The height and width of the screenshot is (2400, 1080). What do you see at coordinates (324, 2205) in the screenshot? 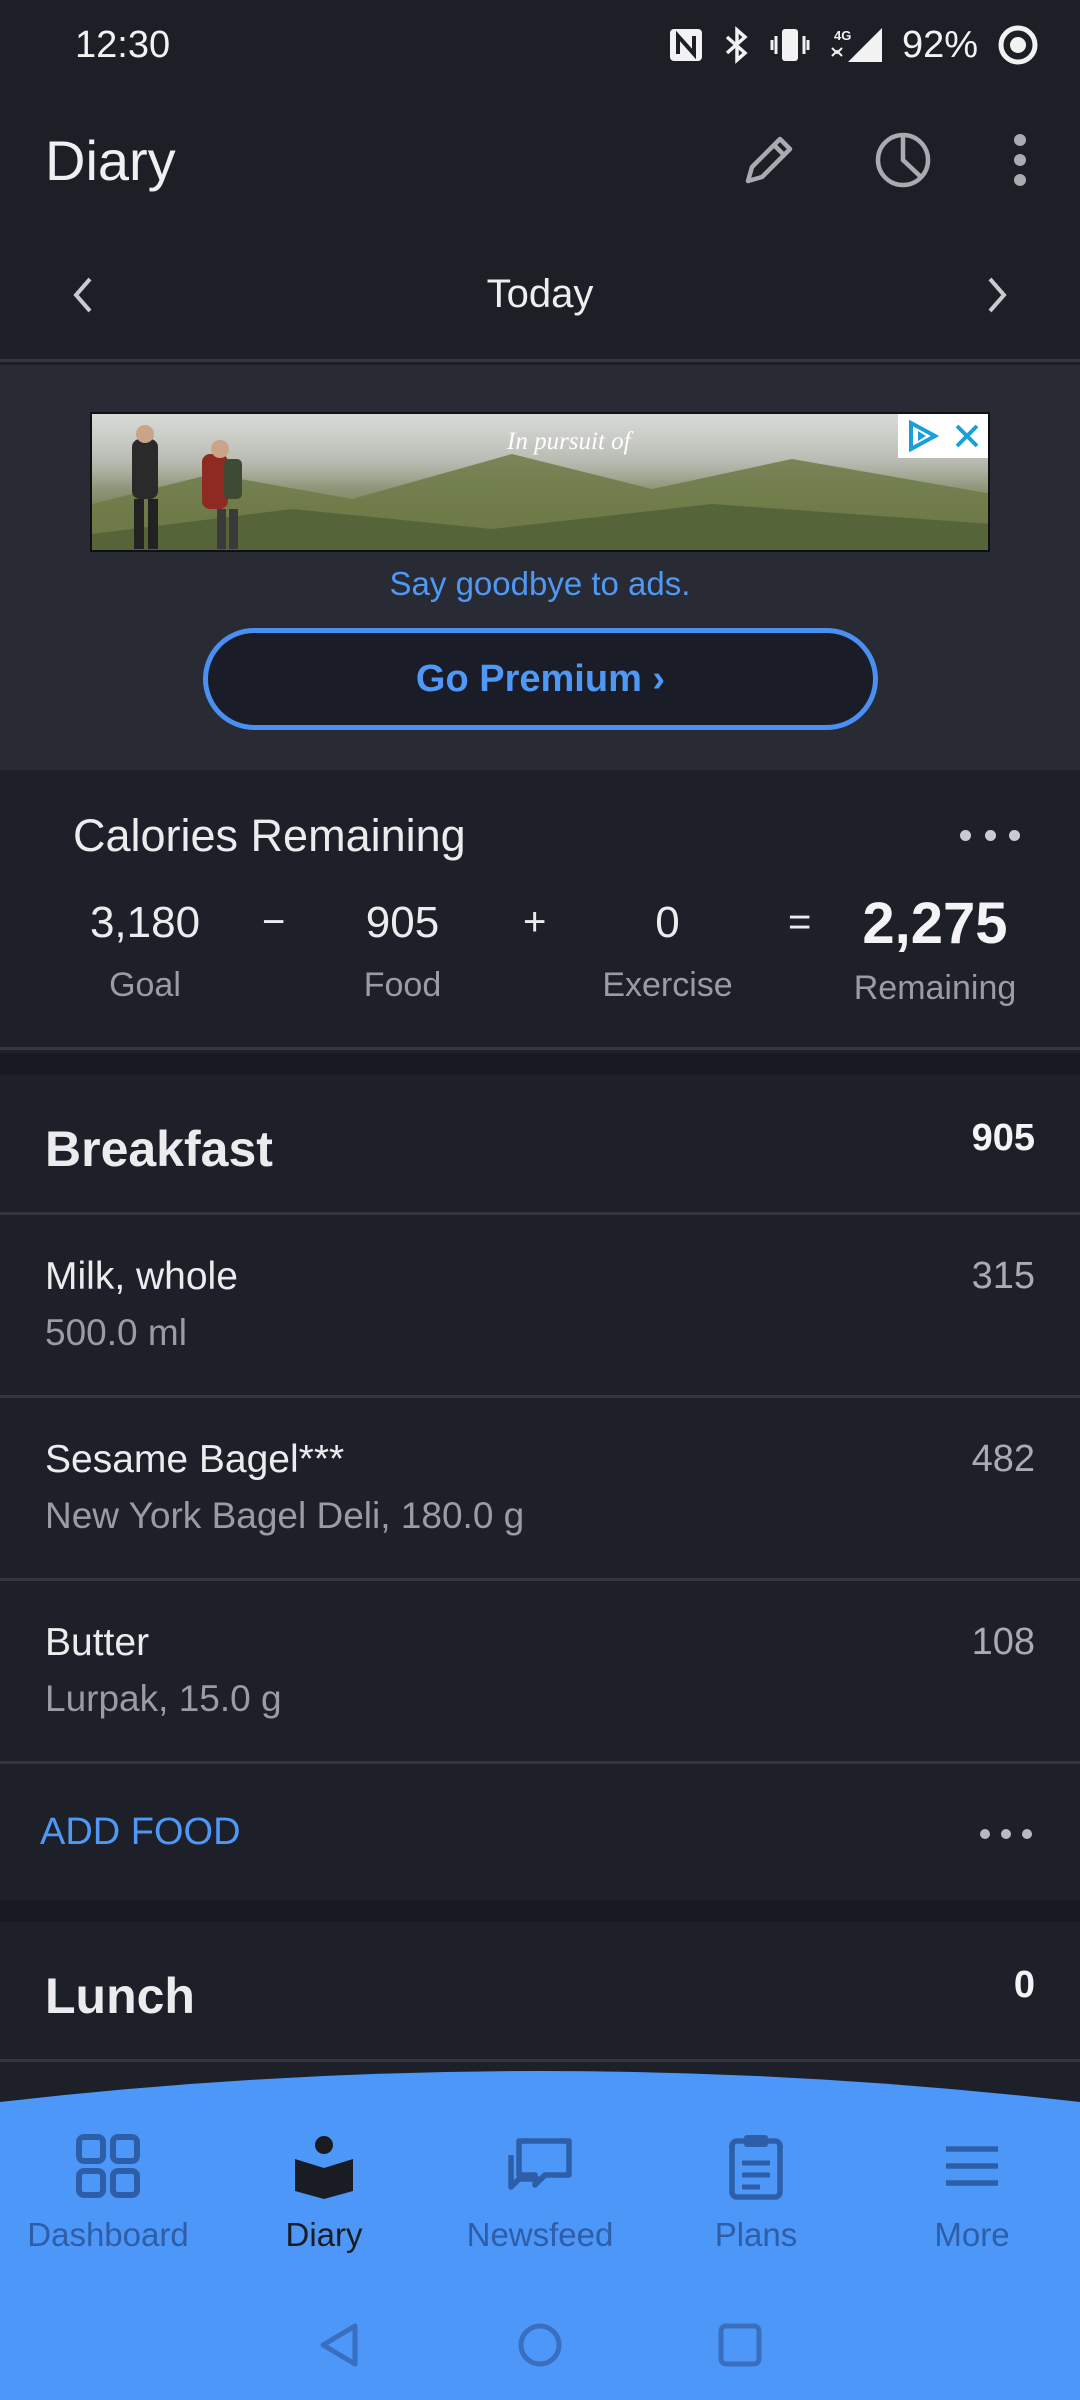
I see `nav-diary: Diary` at bounding box center [324, 2205].